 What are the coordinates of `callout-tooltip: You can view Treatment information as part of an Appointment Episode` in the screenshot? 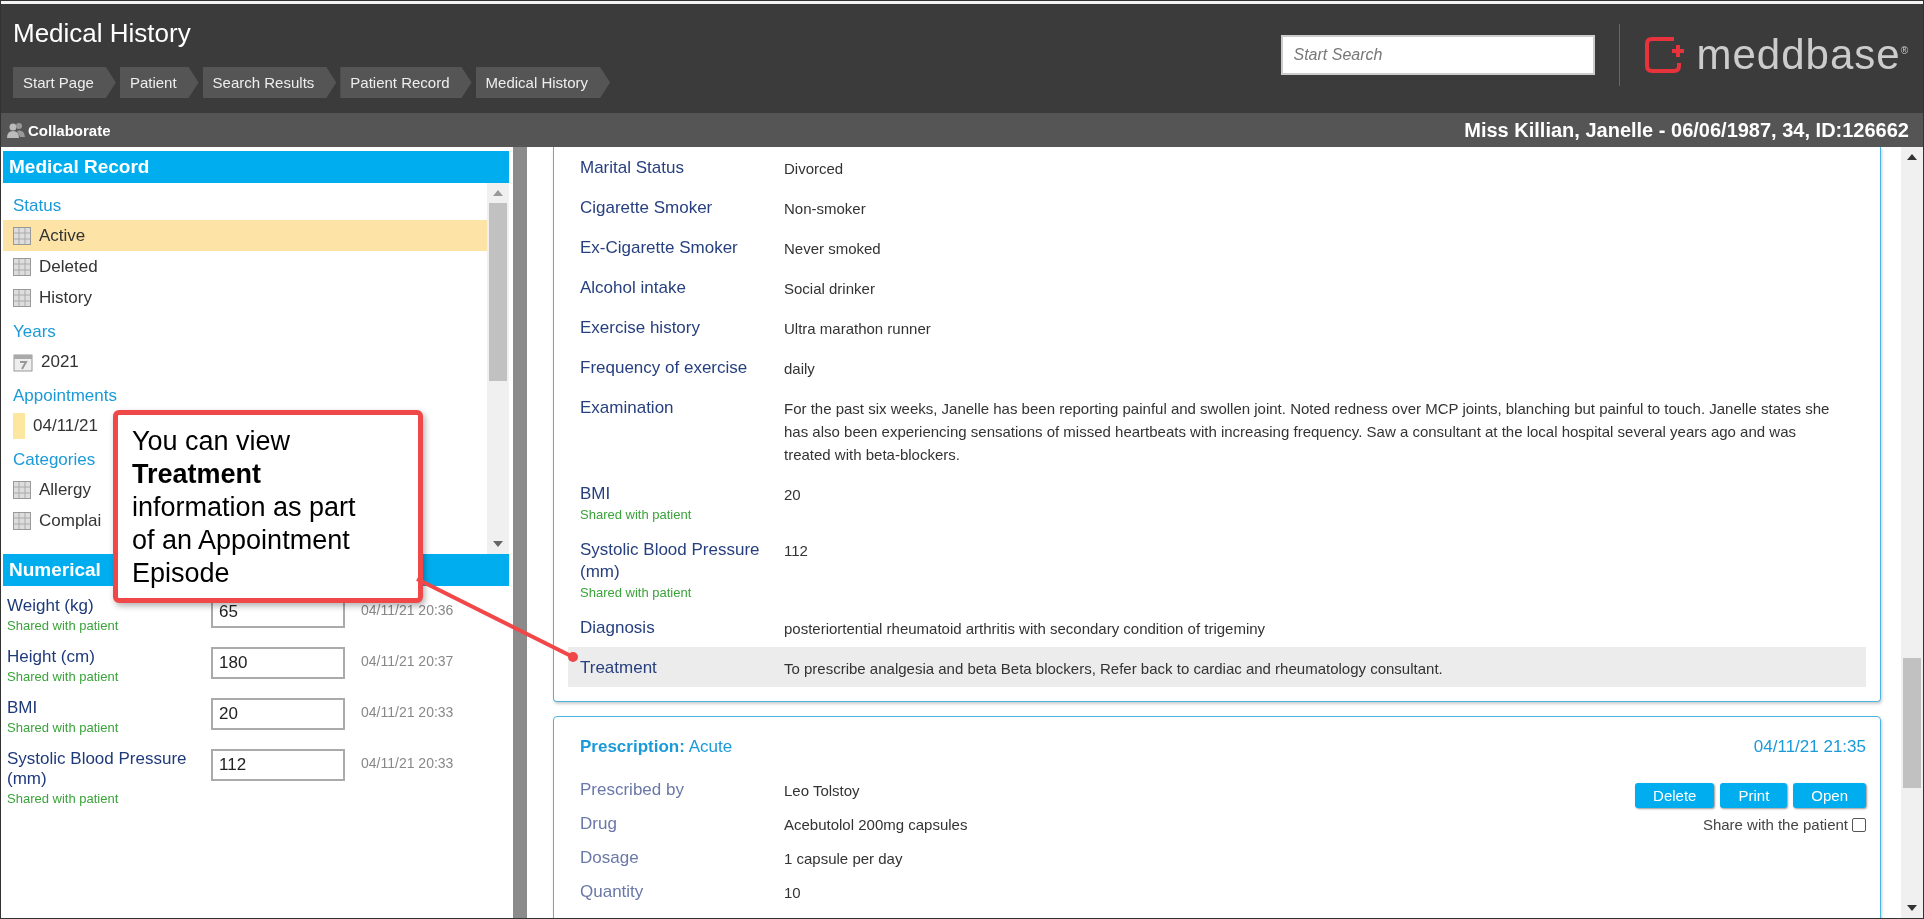 It's located at (268, 506).